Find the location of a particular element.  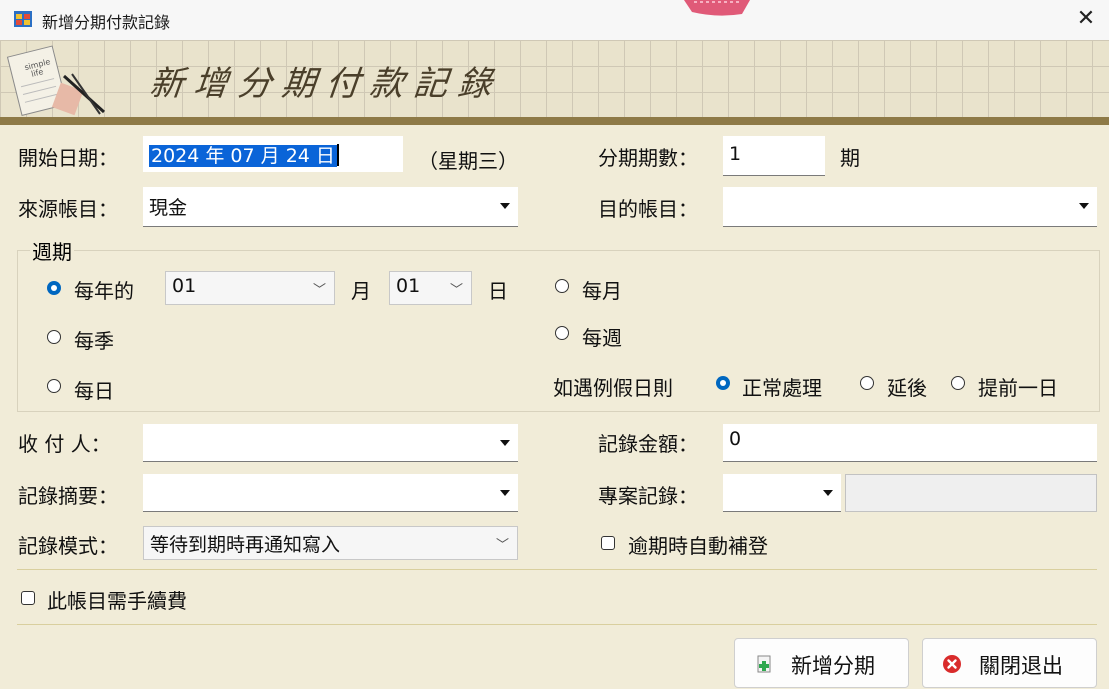

holiday-normal-radio is located at coordinates (723, 383).